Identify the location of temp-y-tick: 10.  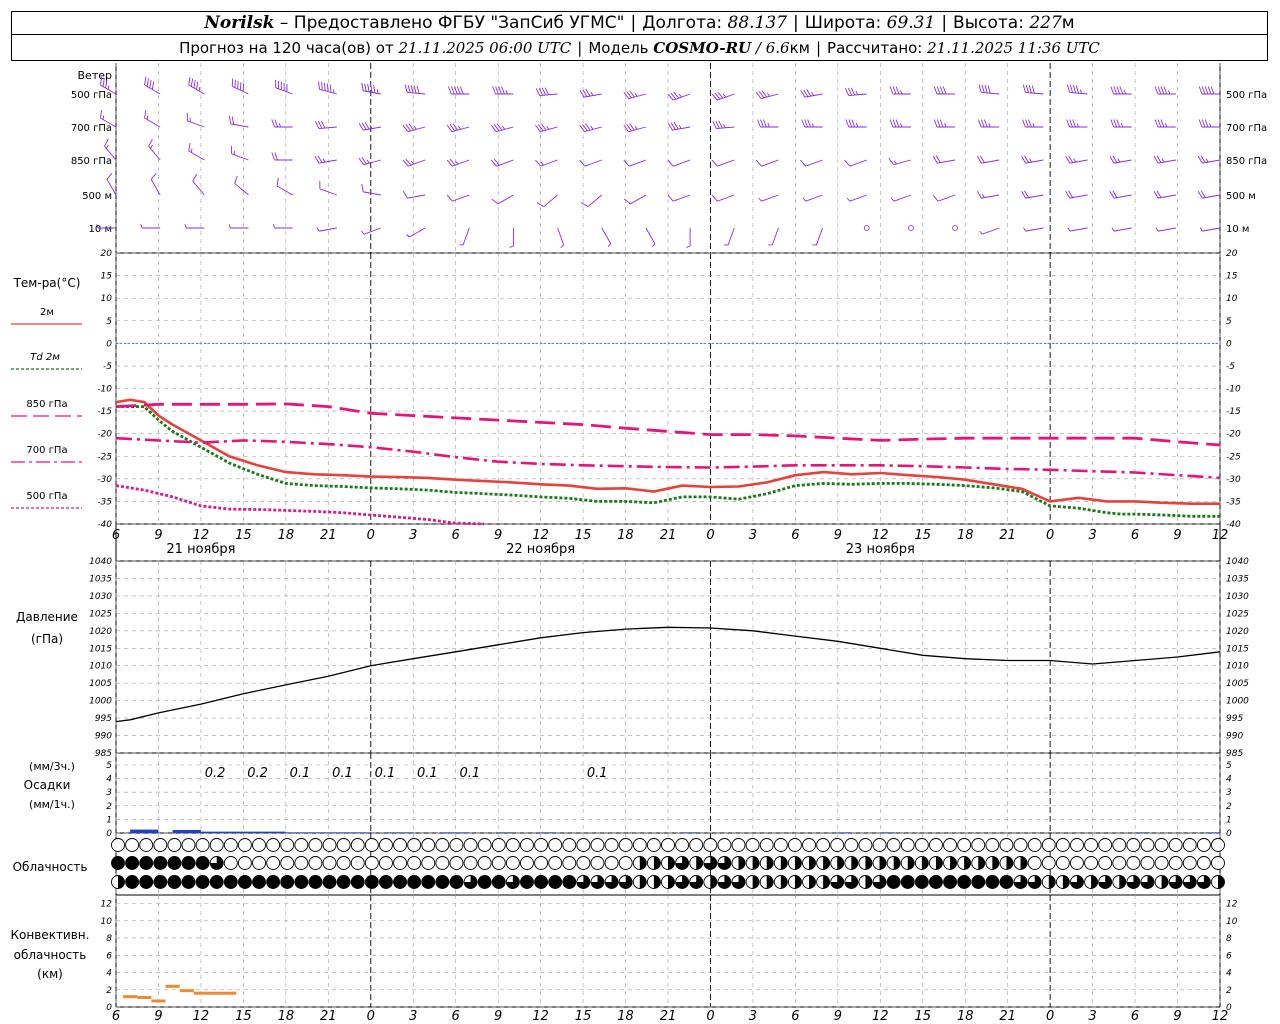
(107, 299).